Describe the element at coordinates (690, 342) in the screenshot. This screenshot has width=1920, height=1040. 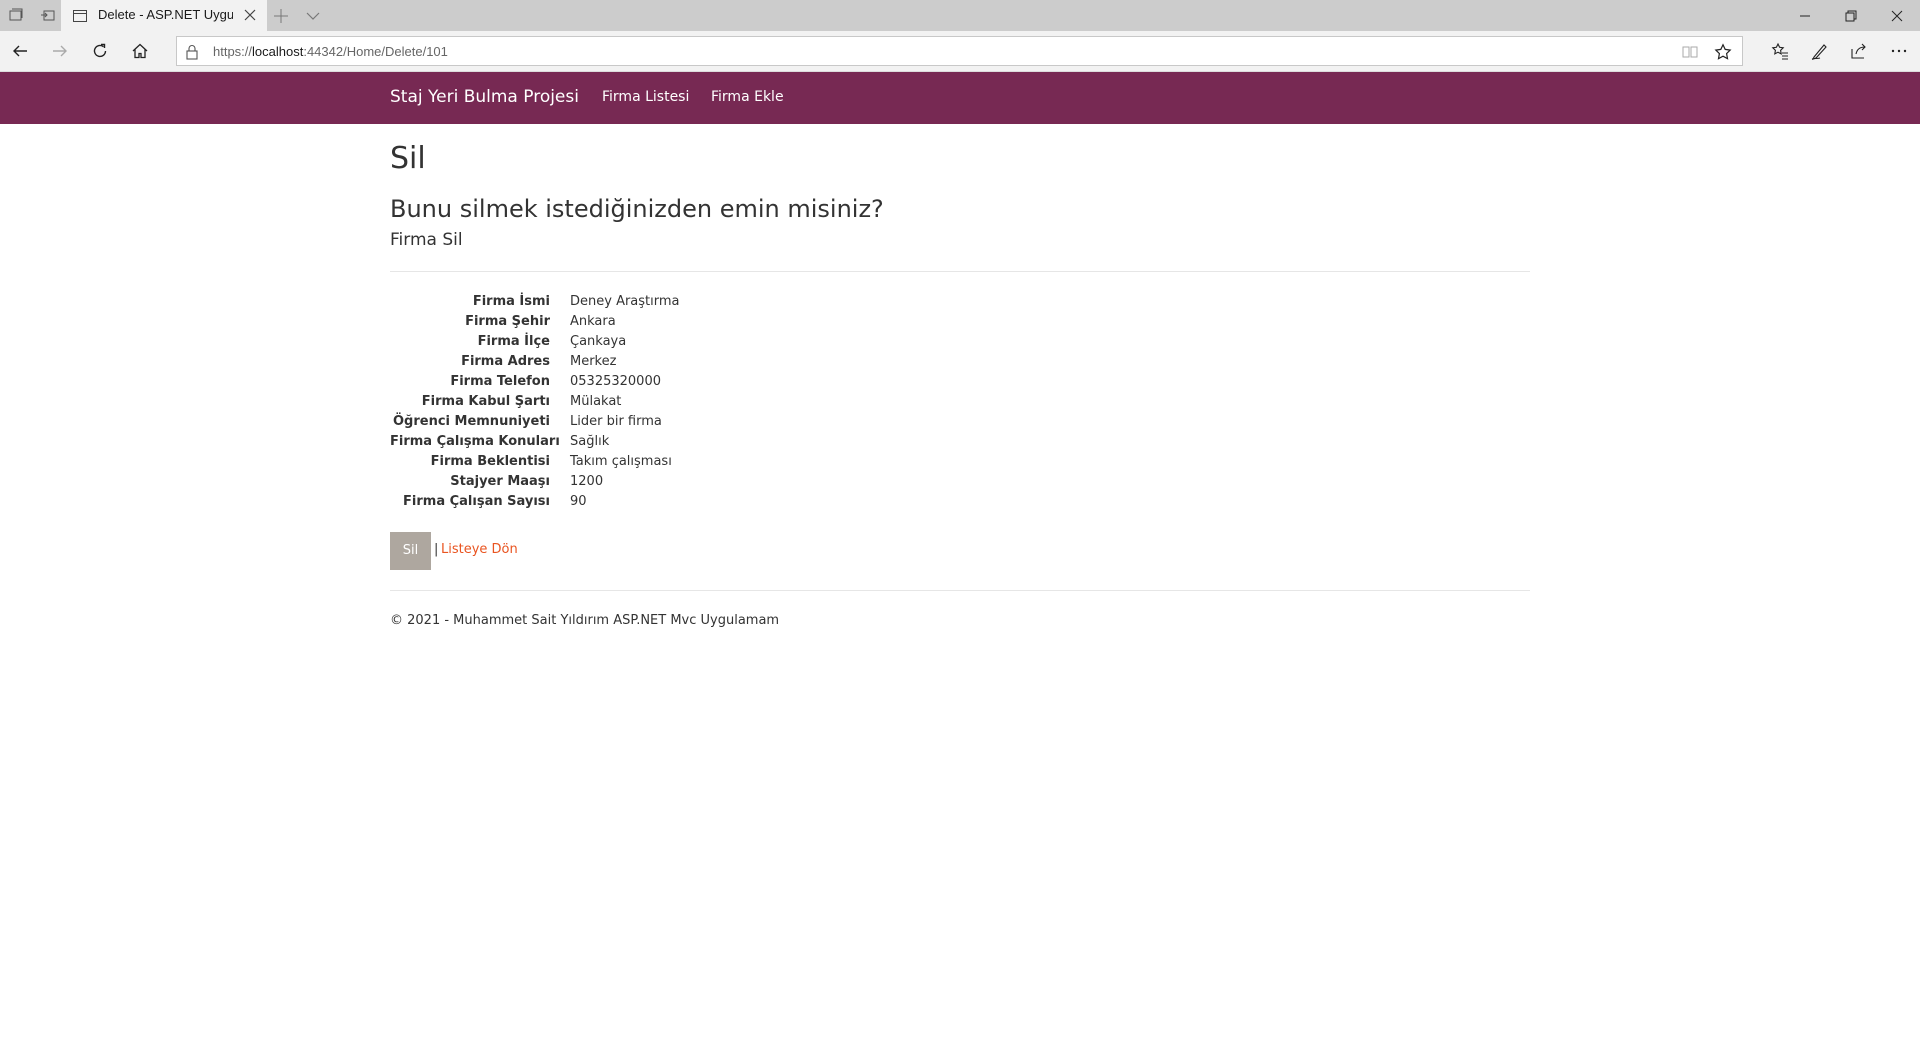
I see `detail-row: Firma İlçe Çankaya` at that location.